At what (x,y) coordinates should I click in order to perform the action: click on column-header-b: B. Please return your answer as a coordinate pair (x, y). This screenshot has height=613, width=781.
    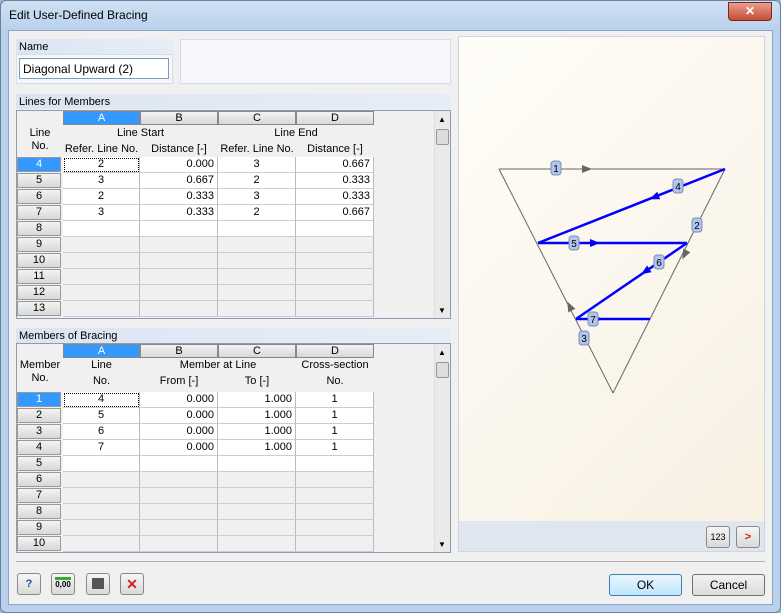
    Looking at the image, I should click on (179, 351).